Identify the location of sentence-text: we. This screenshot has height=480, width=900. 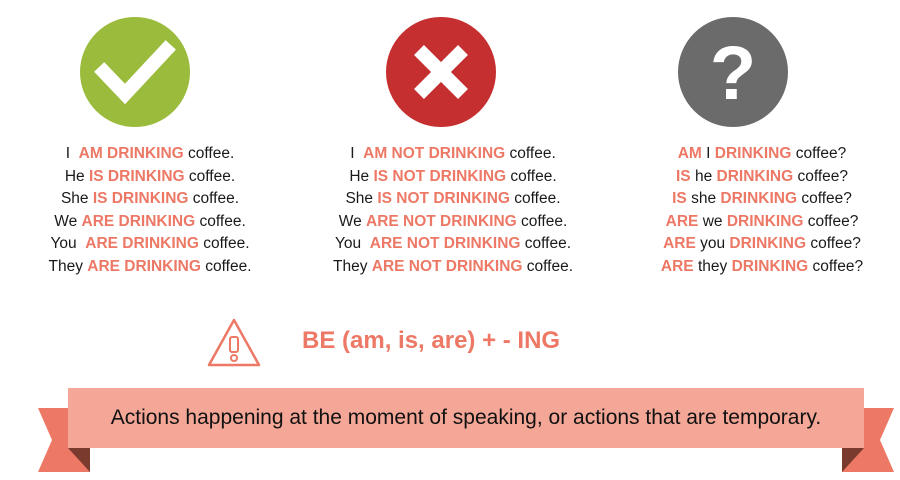
(712, 221).